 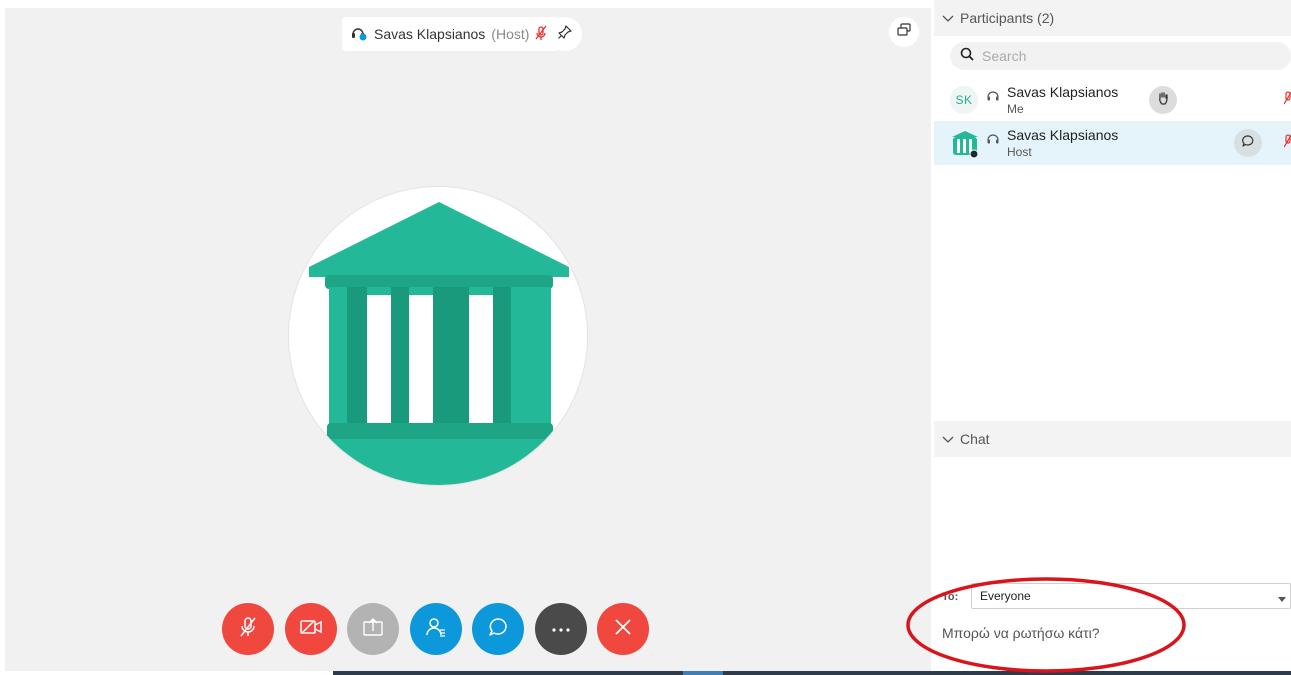 I want to click on active-speaker-role: (Host), so click(x=510, y=34).